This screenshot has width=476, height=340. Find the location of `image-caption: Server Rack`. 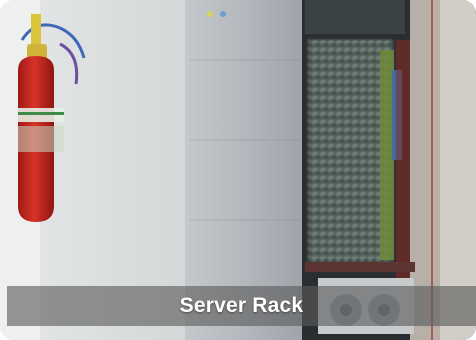

image-caption: Server Rack is located at coordinates (241, 305).